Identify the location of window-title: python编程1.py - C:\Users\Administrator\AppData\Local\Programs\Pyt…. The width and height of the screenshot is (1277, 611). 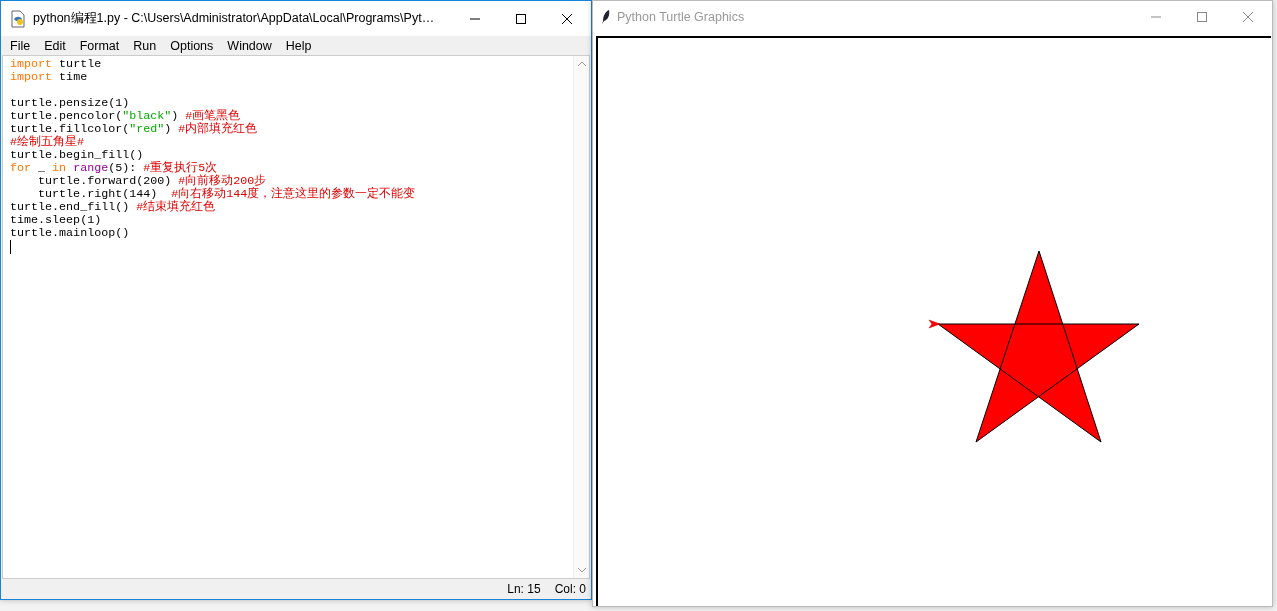
(234, 18).